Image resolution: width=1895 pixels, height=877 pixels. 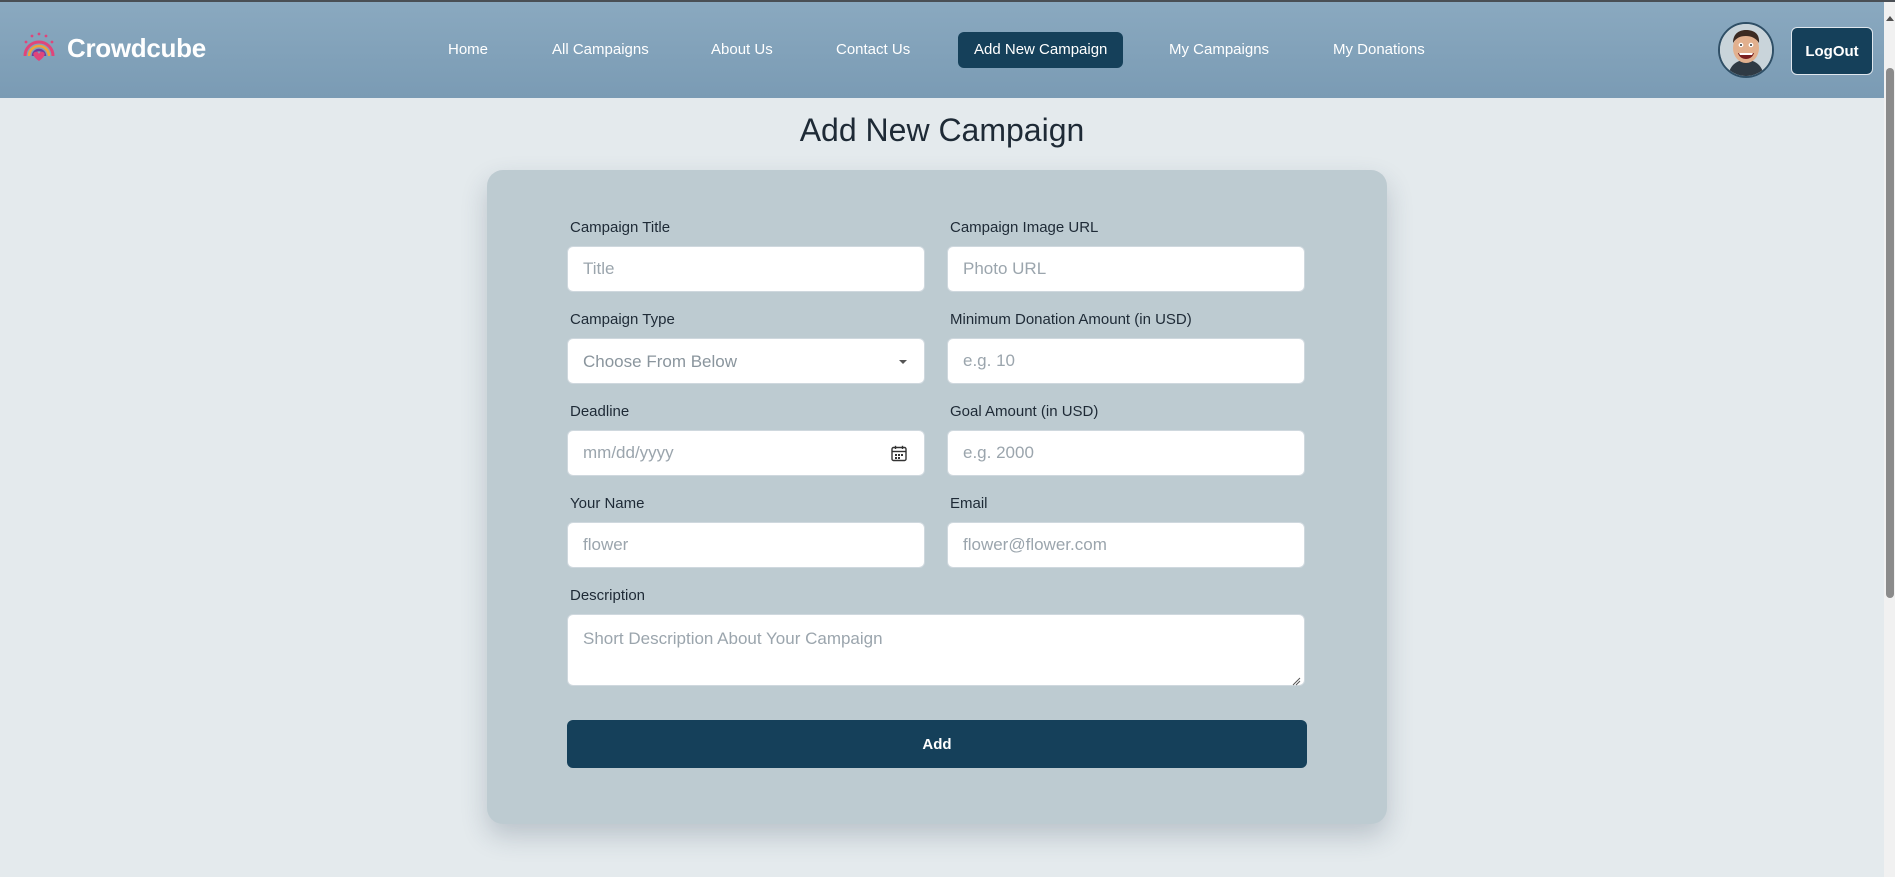 What do you see at coordinates (746, 361) in the screenshot?
I see `campaign-type-select: Choose From Below` at bounding box center [746, 361].